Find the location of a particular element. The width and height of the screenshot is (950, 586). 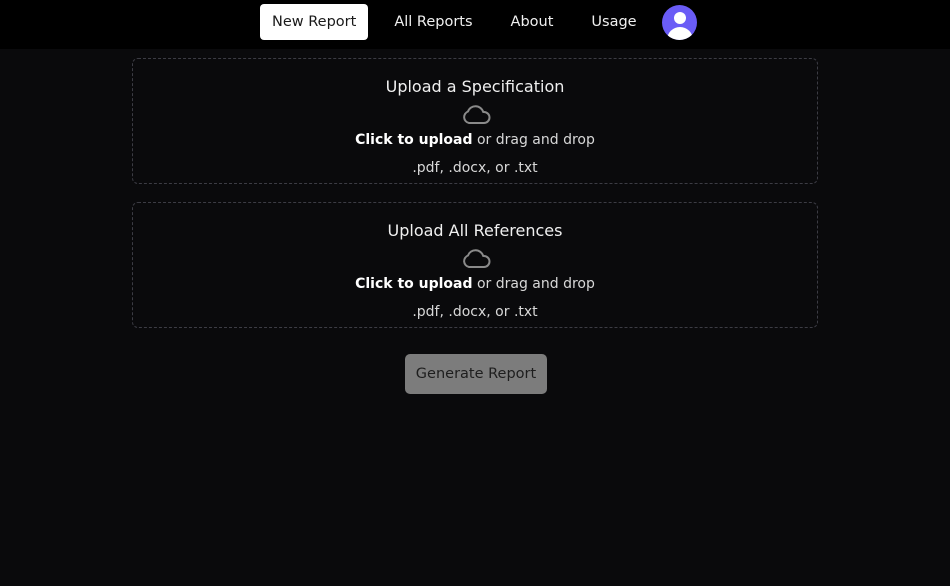

nav-usage: Usage is located at coordinates (613, 22).